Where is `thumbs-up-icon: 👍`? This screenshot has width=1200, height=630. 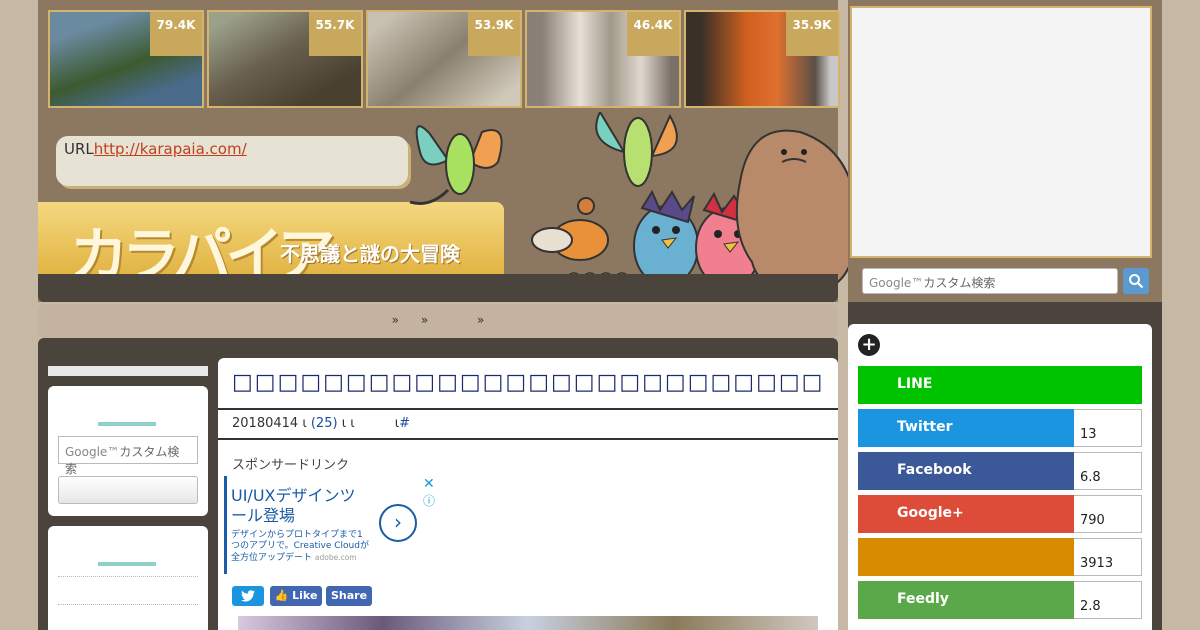 thumbs-up-icon: 👍 is located at coordinates (281, 595).